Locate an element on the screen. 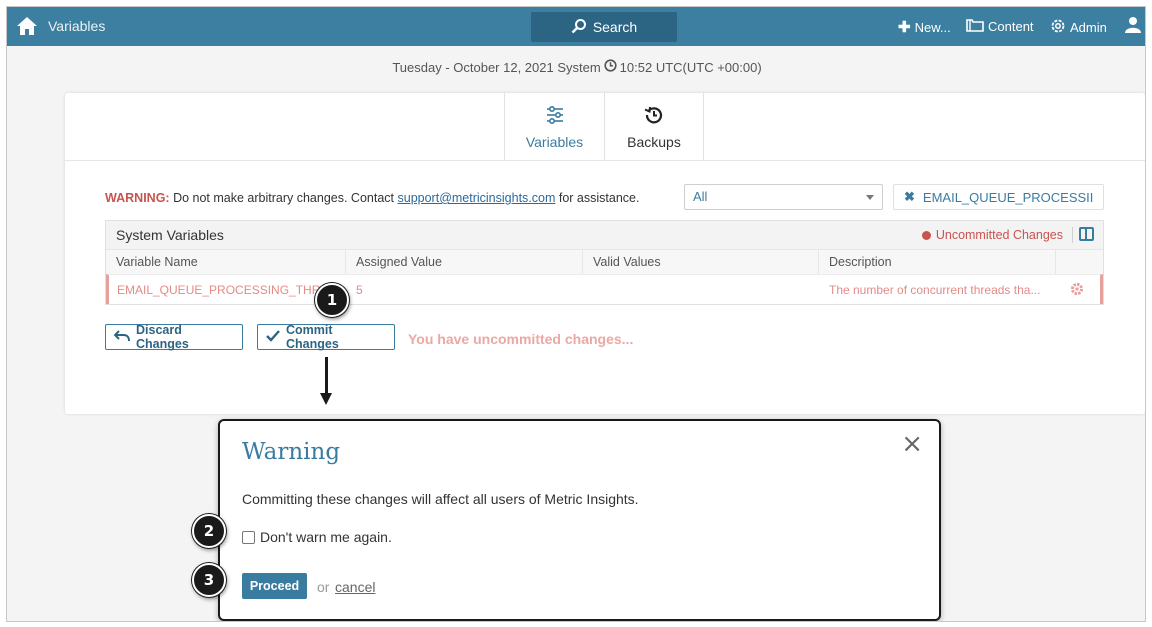  tab-variables: Variables is located at coordinates (554, 127).